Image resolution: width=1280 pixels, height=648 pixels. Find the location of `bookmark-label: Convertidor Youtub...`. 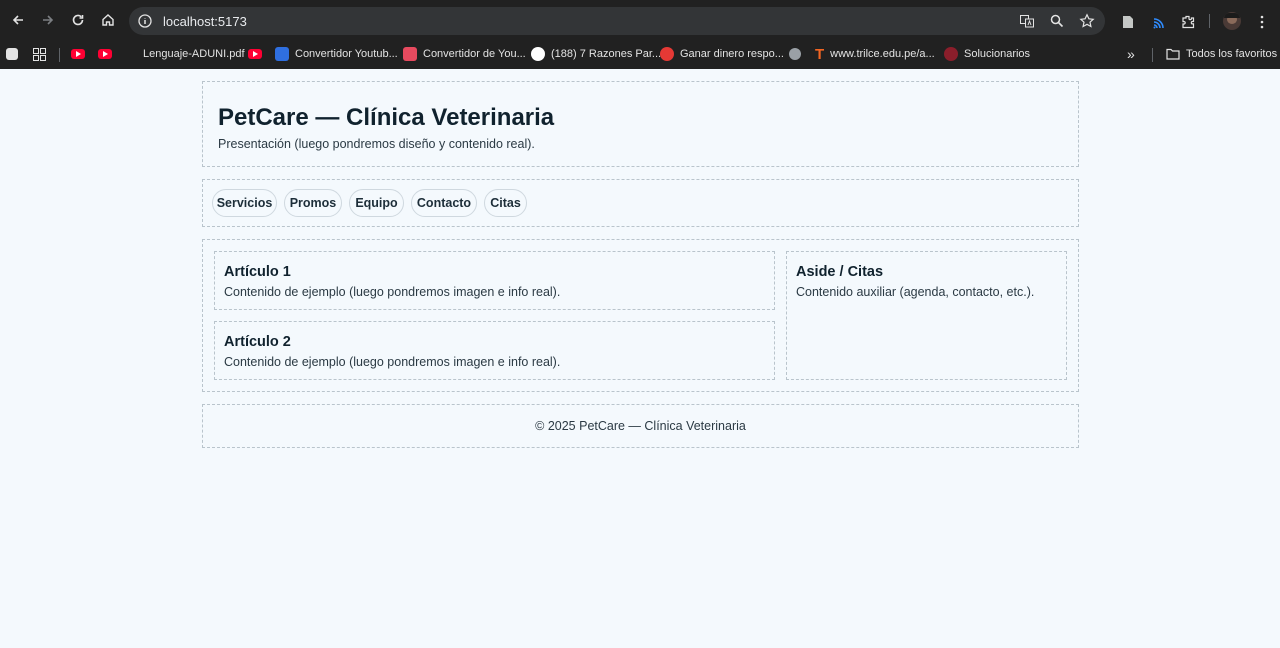

bookmark-label: Convertidor Youtub... is located at coordinates (346, 54).